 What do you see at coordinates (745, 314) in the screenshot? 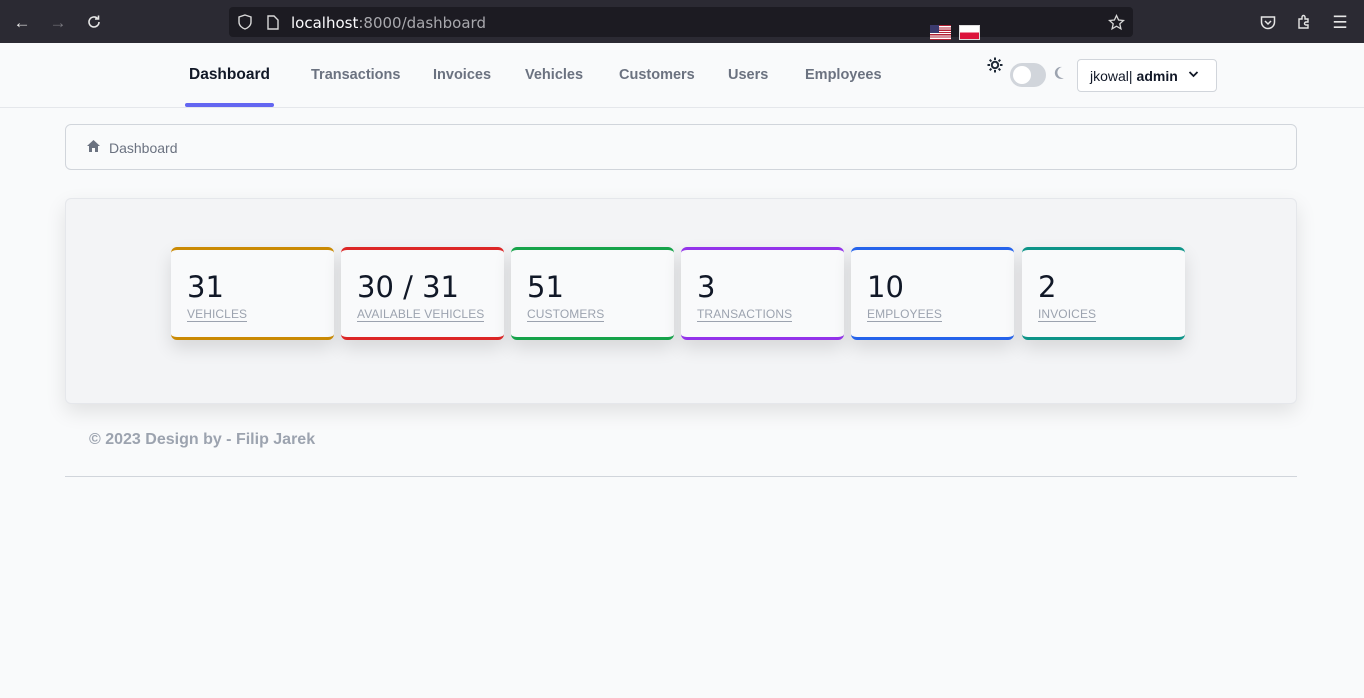
I see `stat-label: TRANSACTIONS` at bounding box center [745, 314].